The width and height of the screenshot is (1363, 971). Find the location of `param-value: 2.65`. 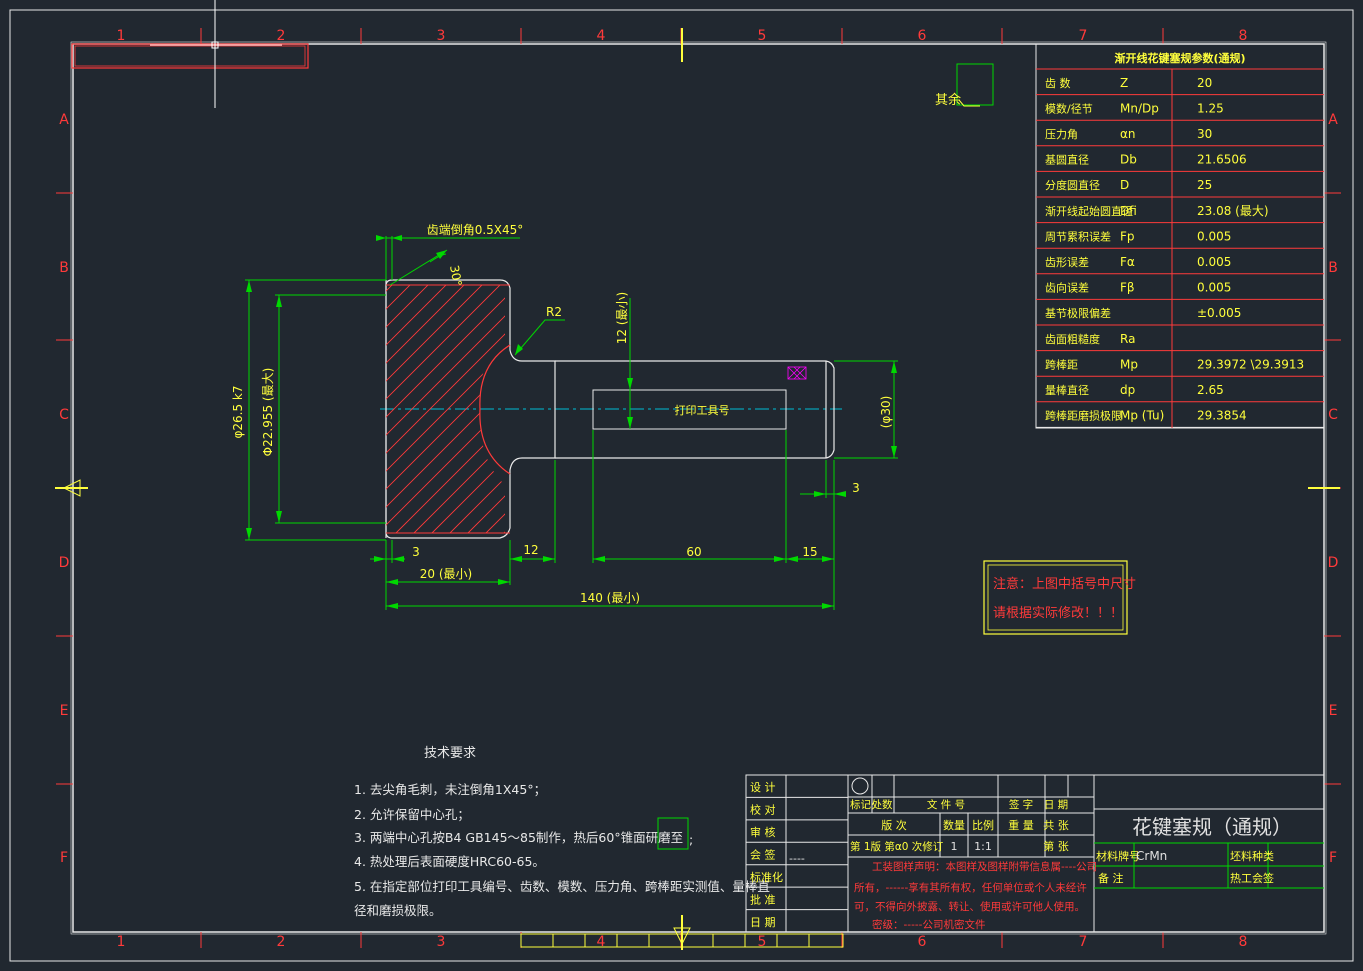

param-value: 2.65 is located at coordinates (1210, 390).